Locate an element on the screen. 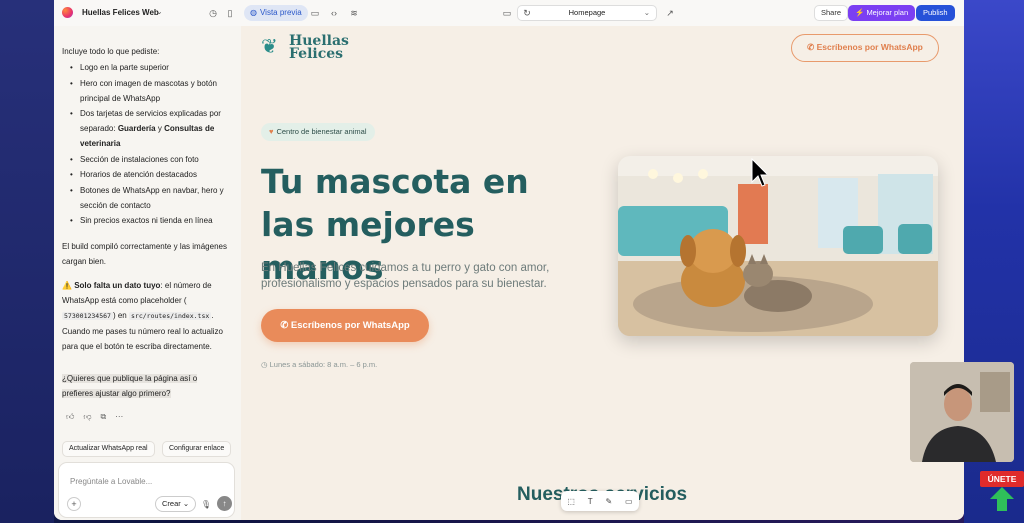 The height and width of the screenshot is (523, 1024). share-button: Share is located at coordinates (831, 13).